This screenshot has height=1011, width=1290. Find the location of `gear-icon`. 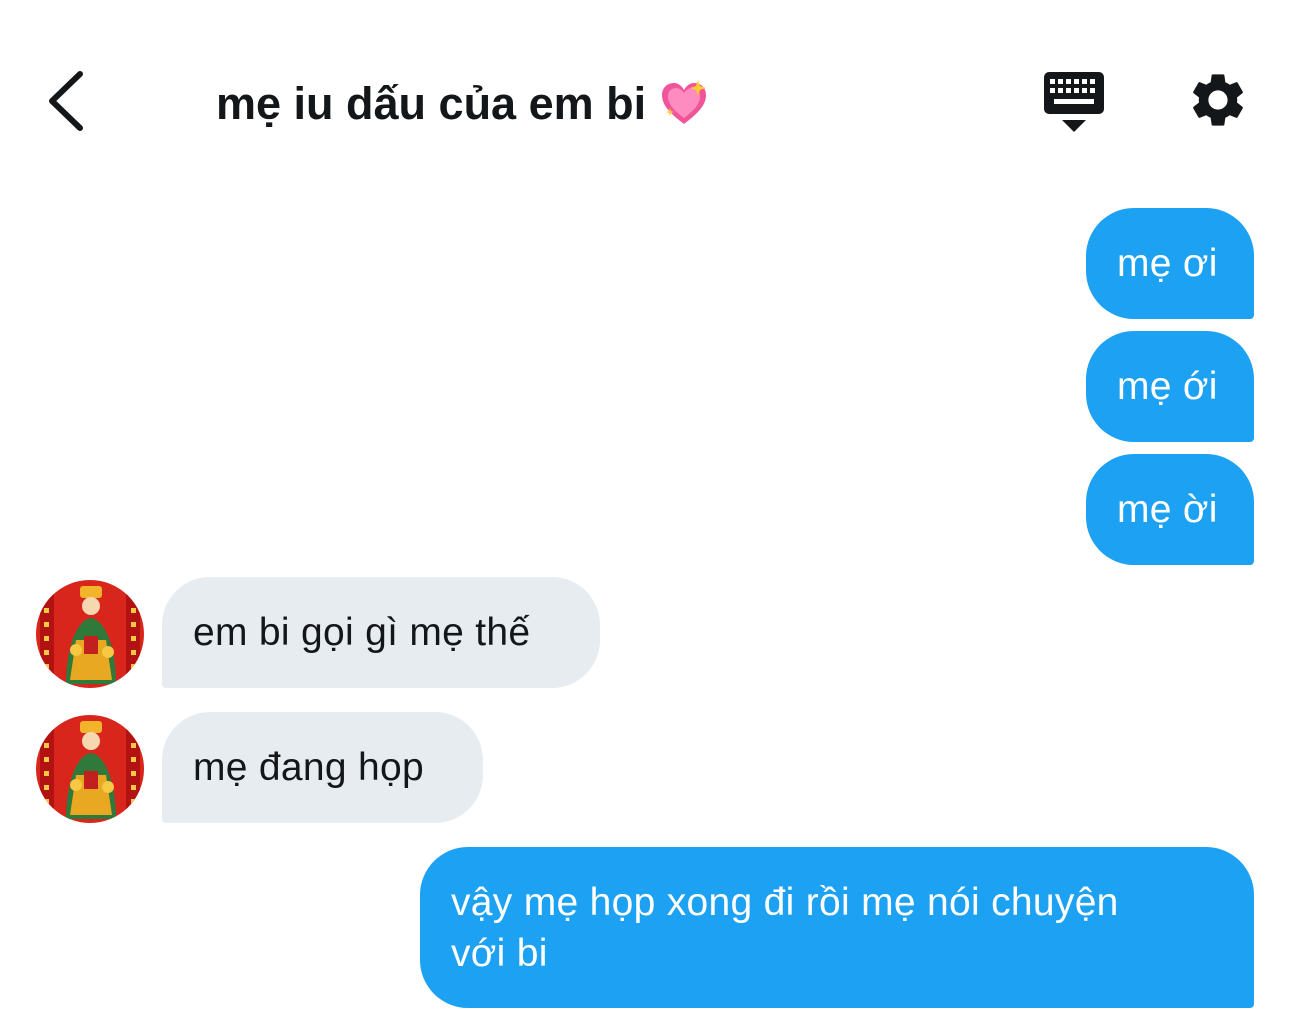

gear-icon is located at coordinates (1218, 100).